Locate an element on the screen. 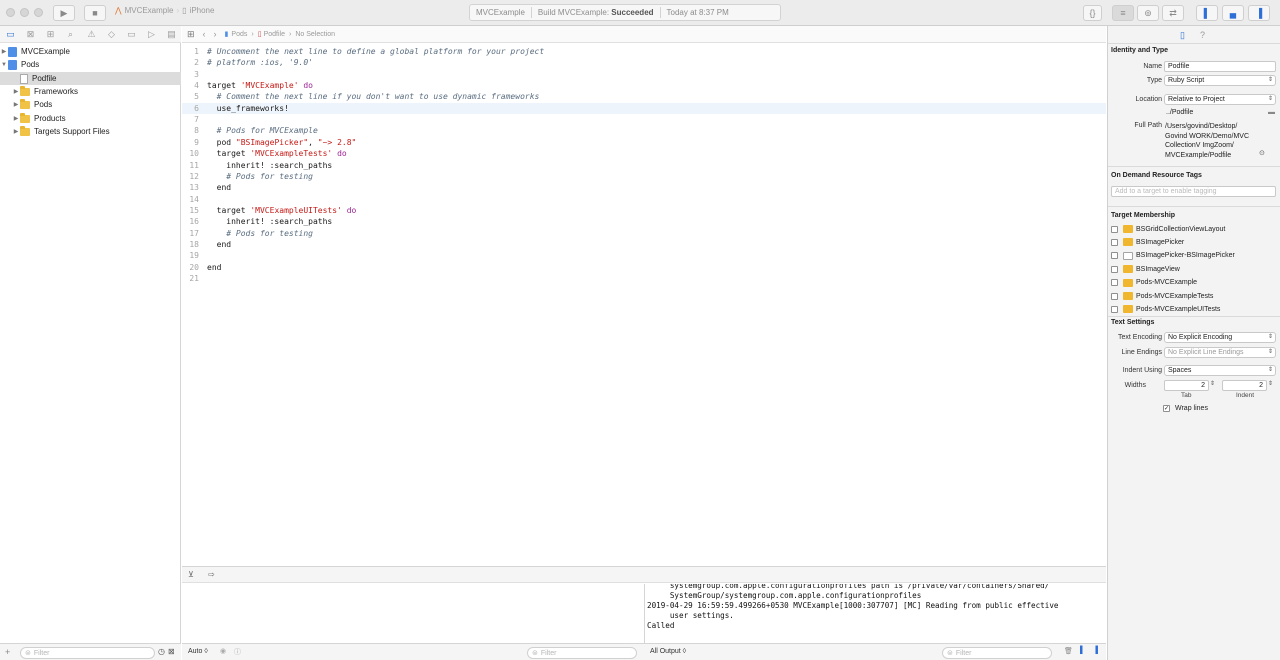  code-line: 4 target 'MVCExample' do is located at coordinates (644, 85).